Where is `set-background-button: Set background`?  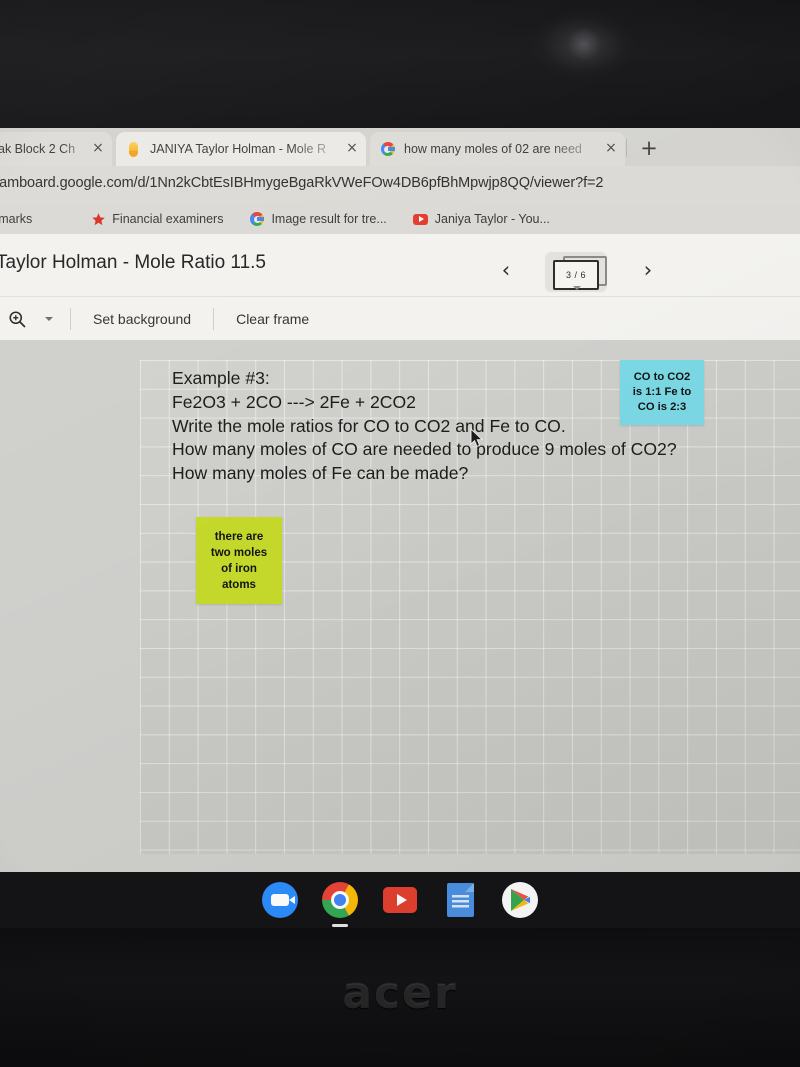
set-background-button: Set background is located at coordinates (142, 319).